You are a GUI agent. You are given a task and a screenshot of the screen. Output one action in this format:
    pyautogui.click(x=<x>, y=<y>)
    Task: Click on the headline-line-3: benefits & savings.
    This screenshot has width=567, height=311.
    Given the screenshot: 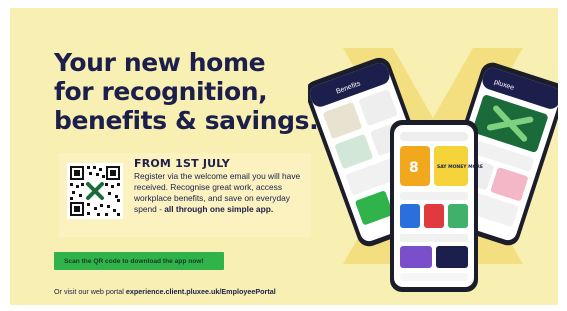 What is the action you would take?
    pyautogui.click(x=186, y=120)
    